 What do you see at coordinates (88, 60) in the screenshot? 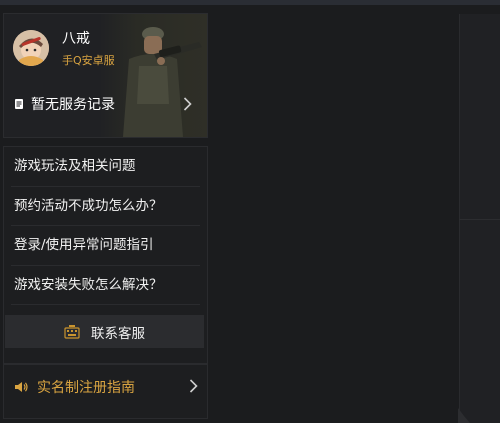
I see `server-name: 手Q安卓服` at bounding box center [88, 60].